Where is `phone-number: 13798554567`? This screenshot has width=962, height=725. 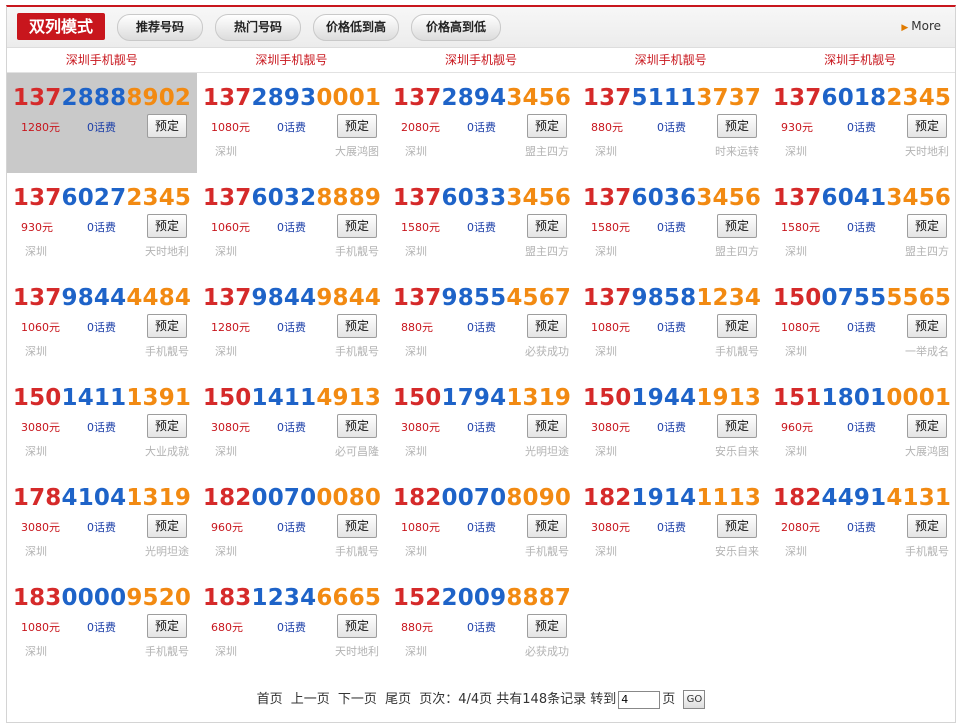
phone-number: 13798554567 is located at coordinates (482, 298).